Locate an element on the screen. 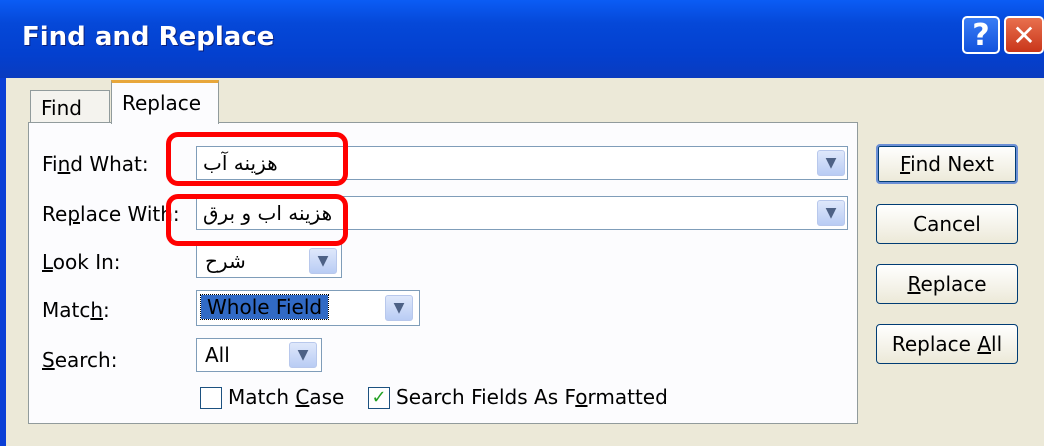 The image size is (1044, 446). cancel-button: Cancel is located at coordinates (947, 224).